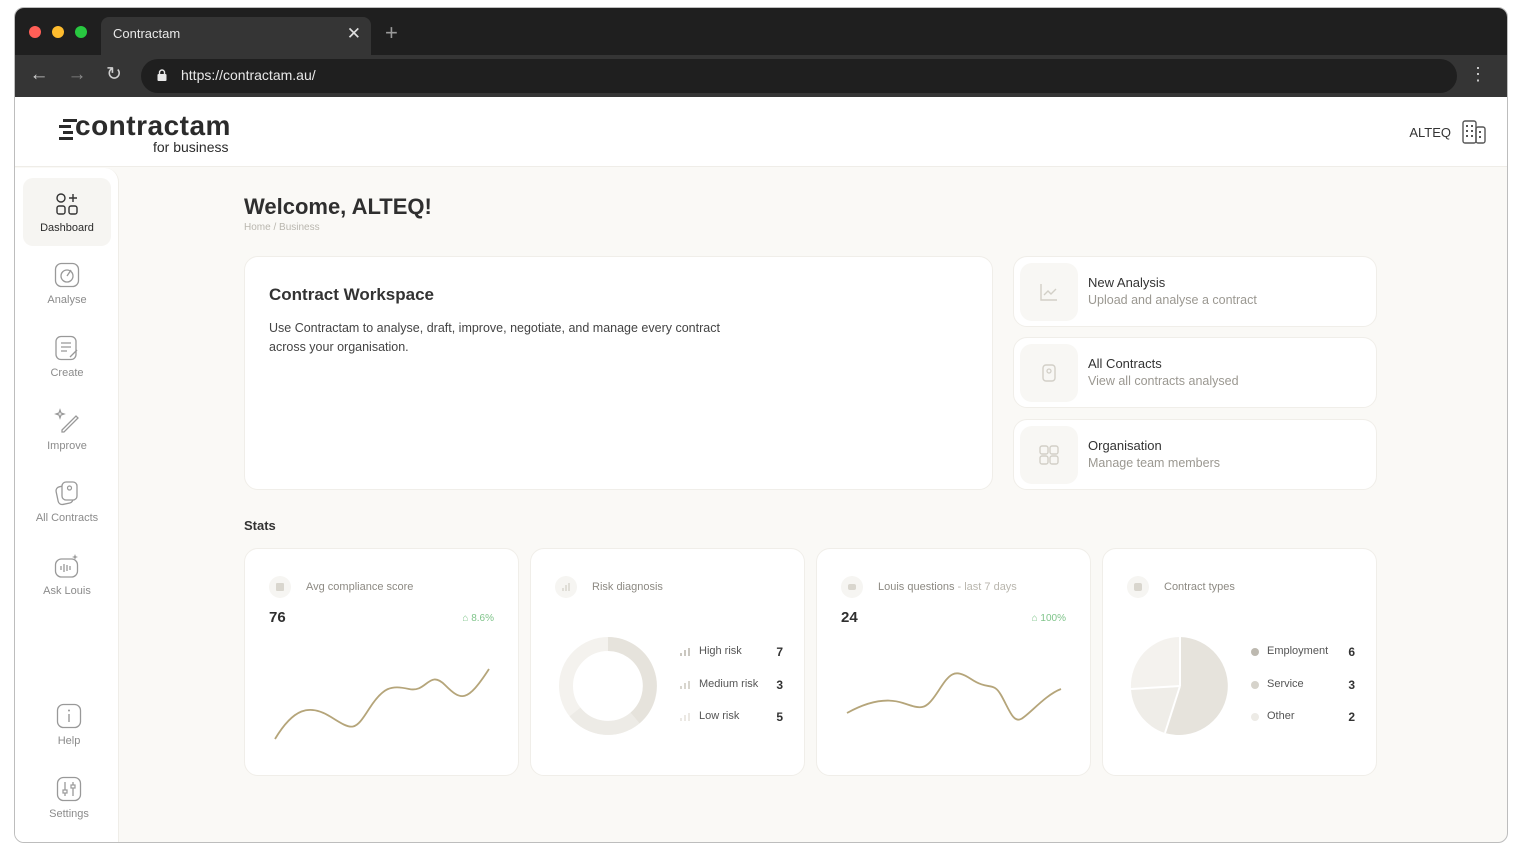 This screenshot has width=1520, height=850. I want to click on new-analysis-icon-box, so click(1049, 292).